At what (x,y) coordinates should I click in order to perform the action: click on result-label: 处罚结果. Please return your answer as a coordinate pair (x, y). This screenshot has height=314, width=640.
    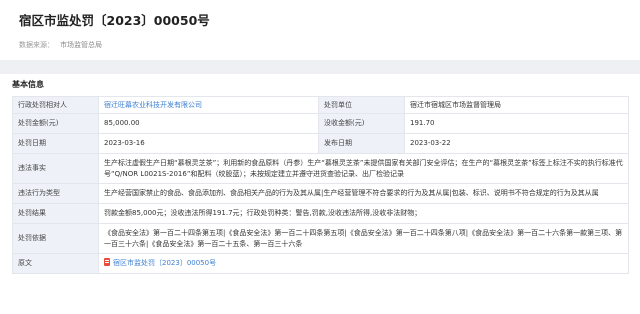
    Looking at the image, I should click on (55, 213).